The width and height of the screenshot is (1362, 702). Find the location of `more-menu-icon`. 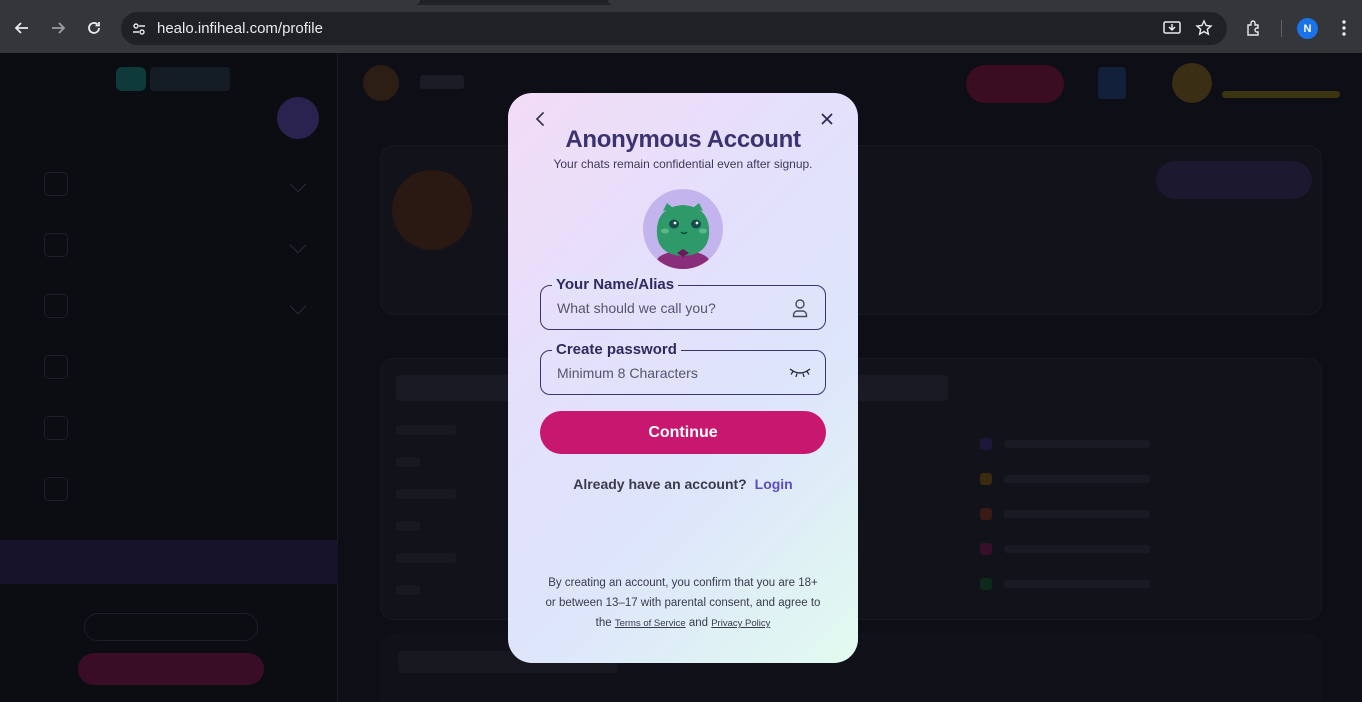

more-menu-icon is located at coordinates (1344, 28).